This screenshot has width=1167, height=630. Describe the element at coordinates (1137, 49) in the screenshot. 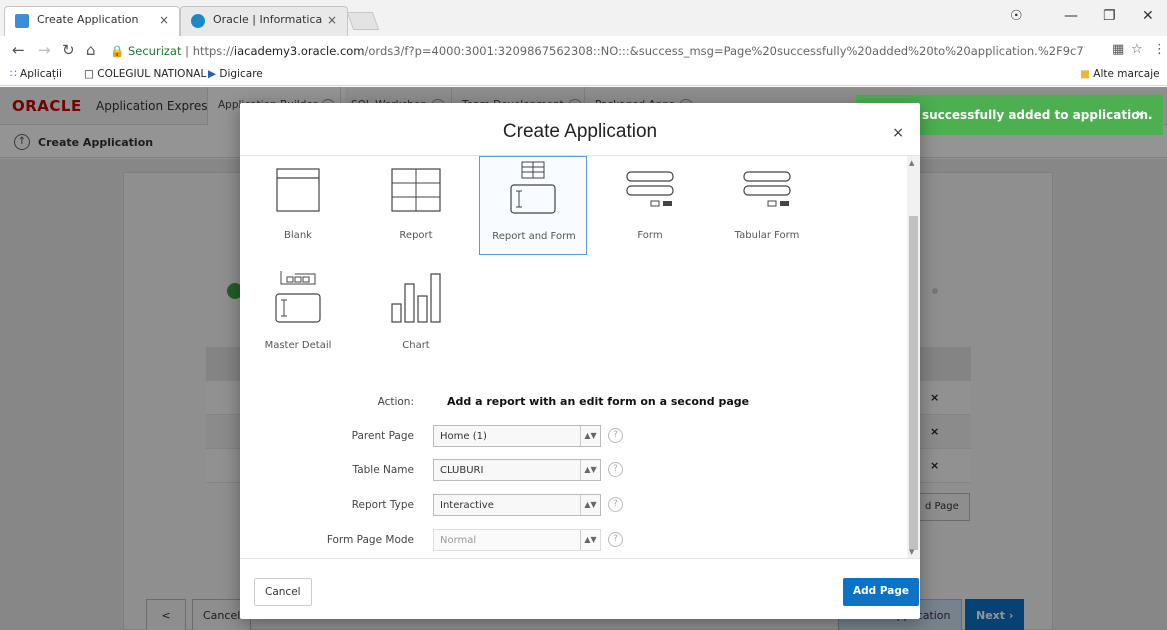

I see `bookmark-star-icon: ☆` at that location.